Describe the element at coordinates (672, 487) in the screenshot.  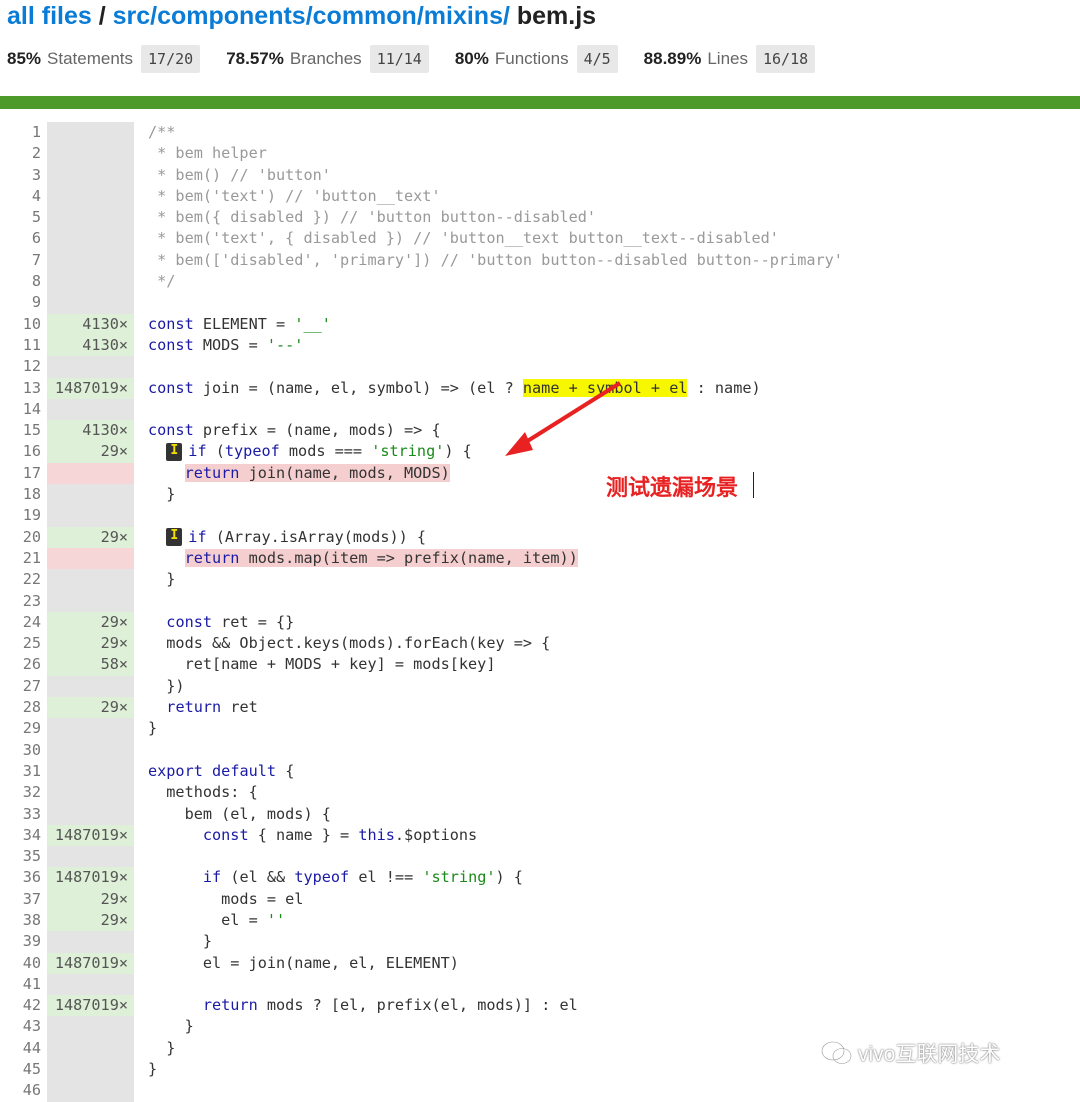
I see `annotation-text: 测试遗漏场景` at that location.